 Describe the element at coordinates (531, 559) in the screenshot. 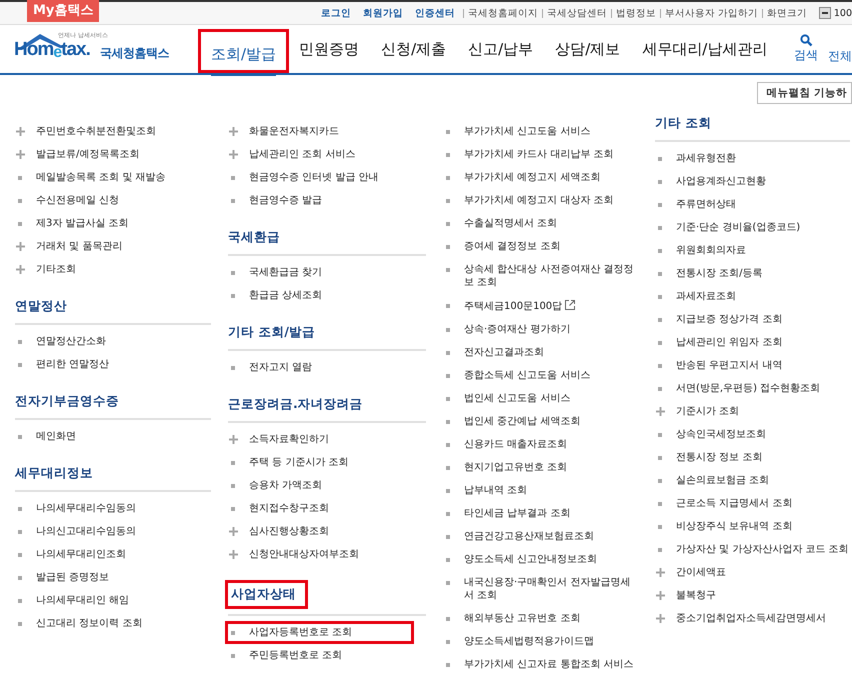

I see `menu-link: 양도소득세 신고안내정보조회` at that location.